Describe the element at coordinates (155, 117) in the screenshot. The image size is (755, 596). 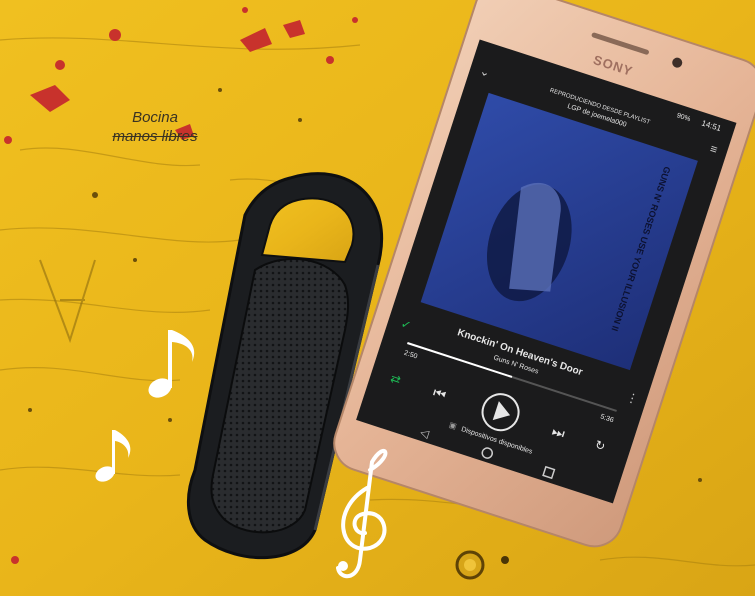
I see `caption-line1: Bocina` at that location.